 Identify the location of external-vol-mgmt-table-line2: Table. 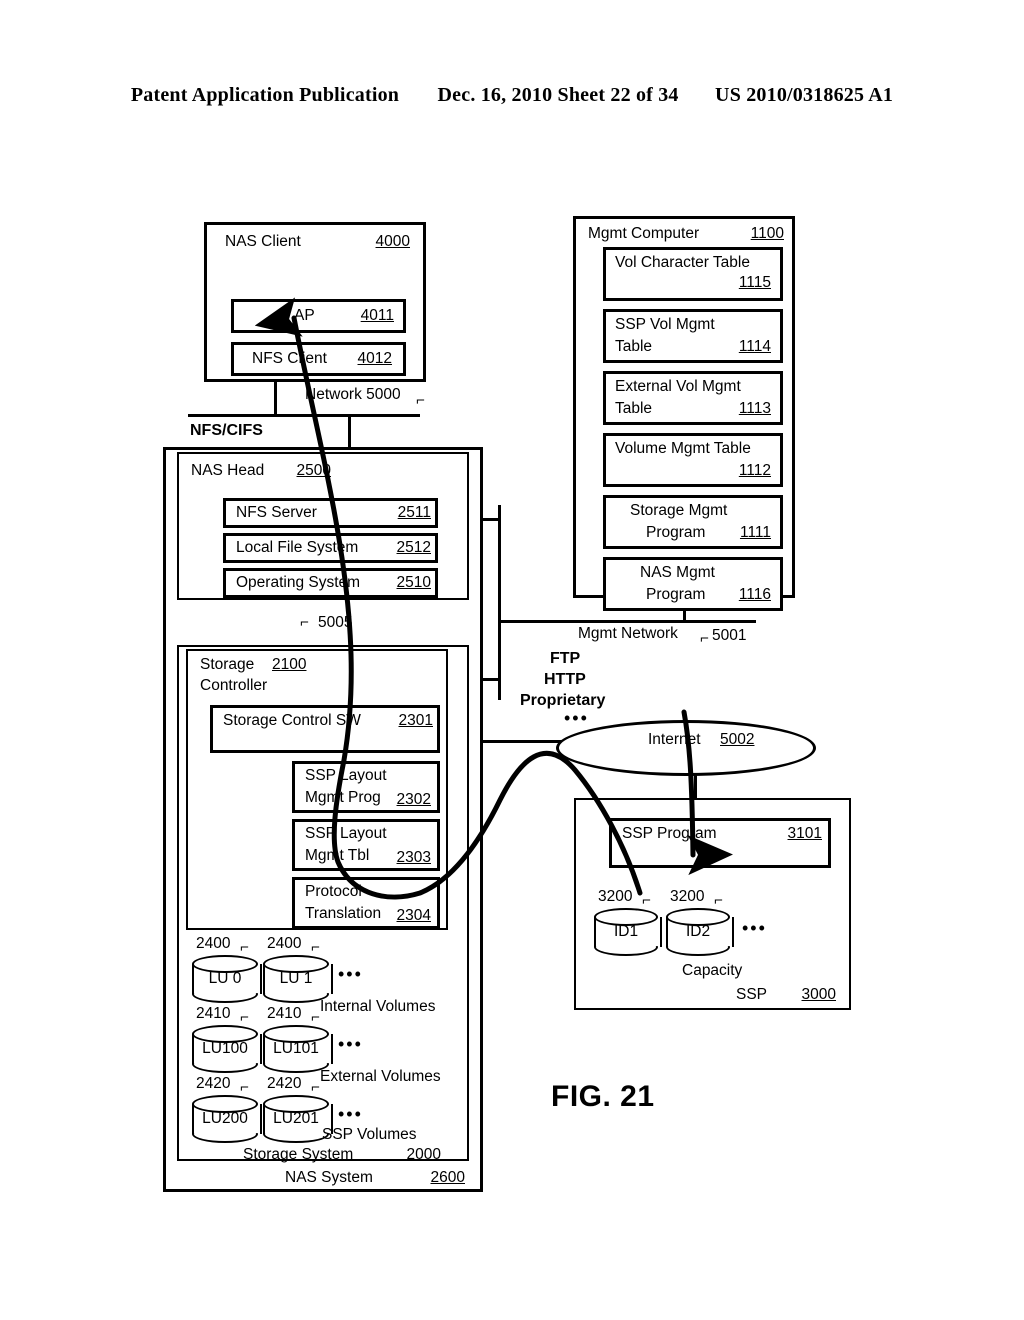
(634, 408).